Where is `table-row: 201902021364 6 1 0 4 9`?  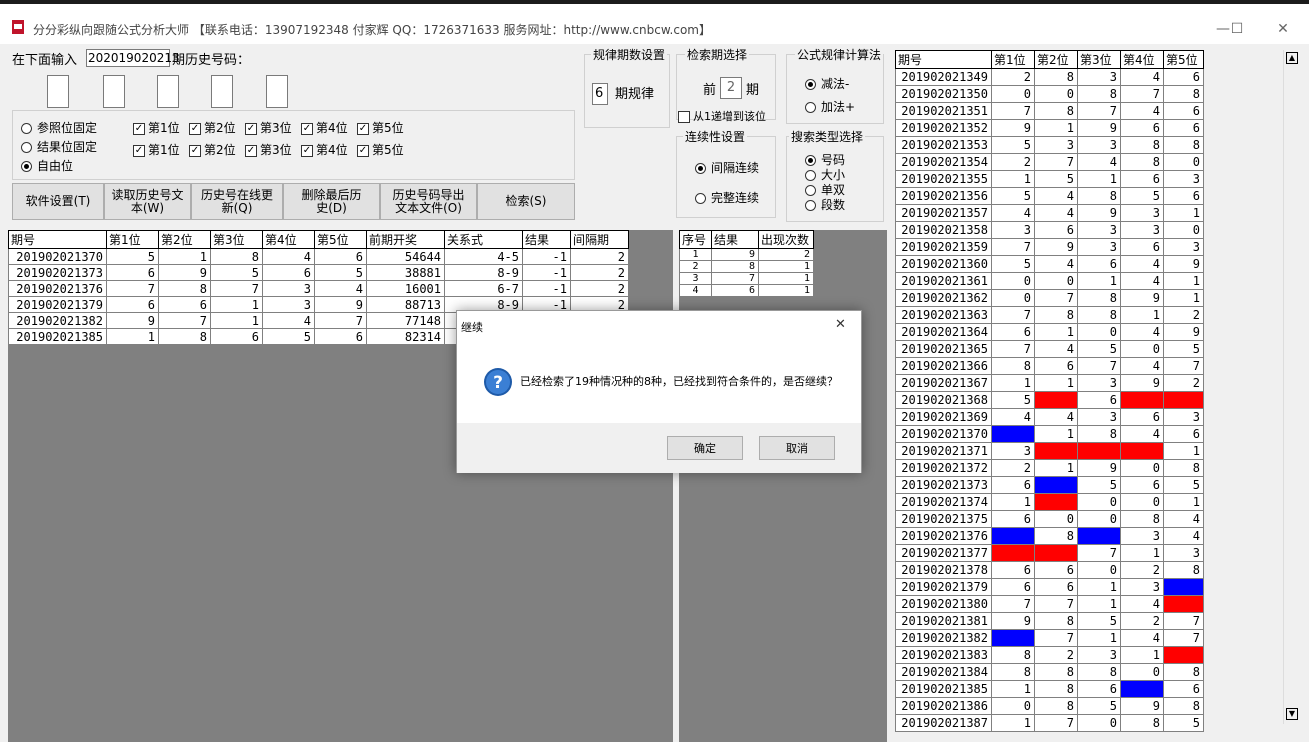 table-row: 201902021364 6 1 0 4 9 is located at coordinates (1049, 332).